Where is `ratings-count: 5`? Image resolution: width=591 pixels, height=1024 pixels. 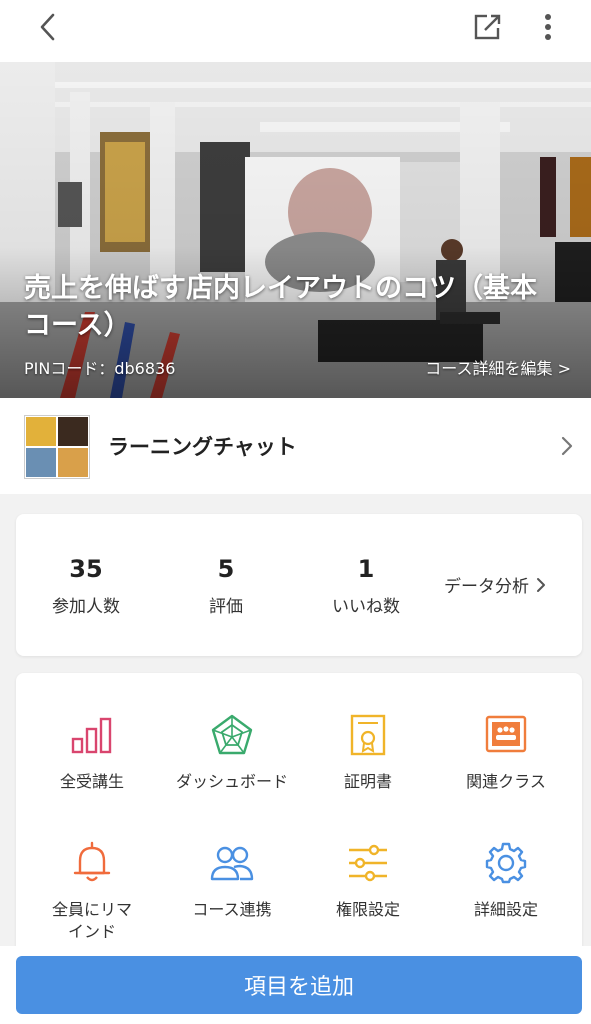 ratings-count: 5 is located at coordinates (226, 569).